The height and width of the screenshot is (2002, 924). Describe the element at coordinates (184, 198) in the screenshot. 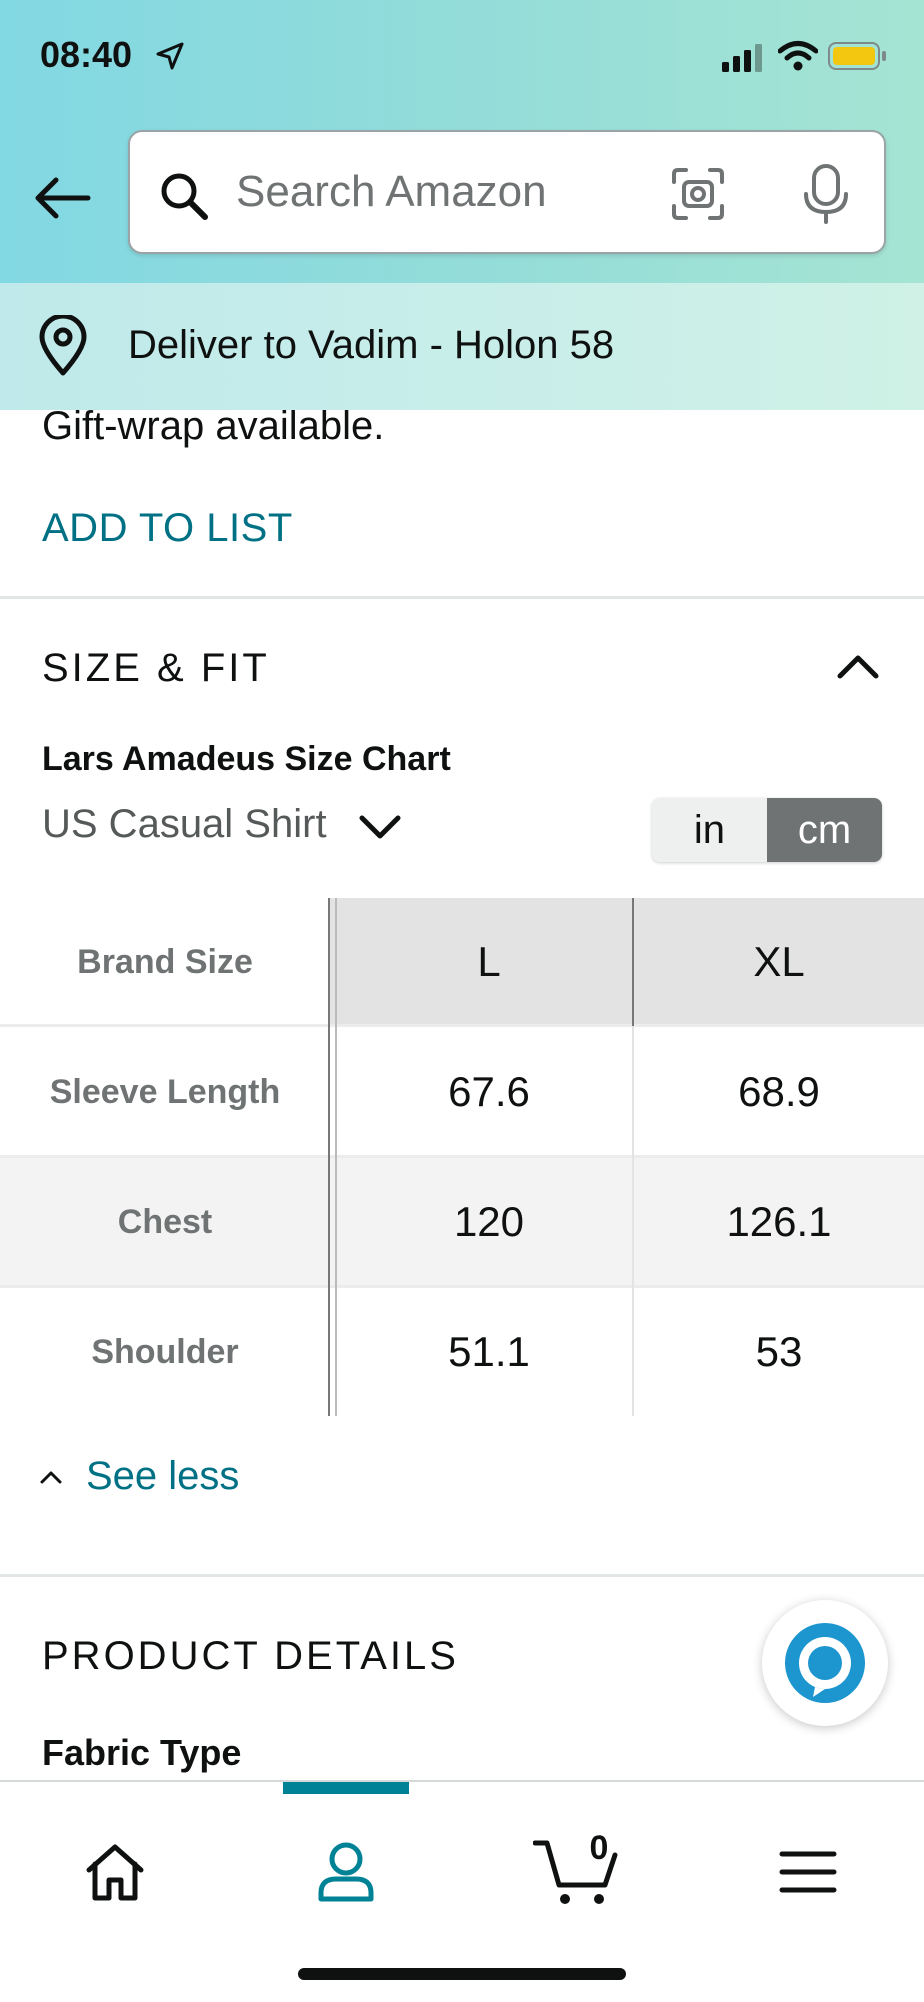

I see `search-icon` at that location.